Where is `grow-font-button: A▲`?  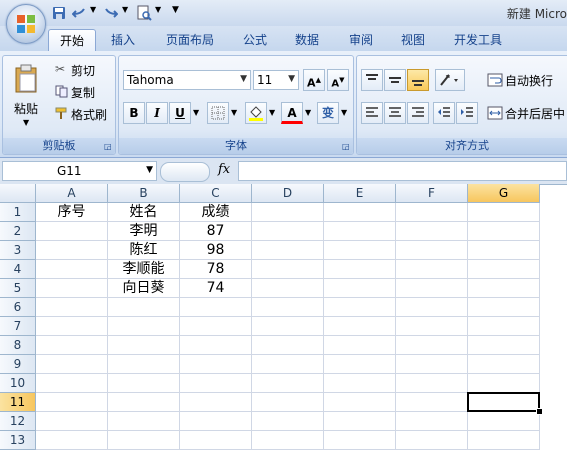 grow-font-button: A▲ is located at coordinates (314, 80).